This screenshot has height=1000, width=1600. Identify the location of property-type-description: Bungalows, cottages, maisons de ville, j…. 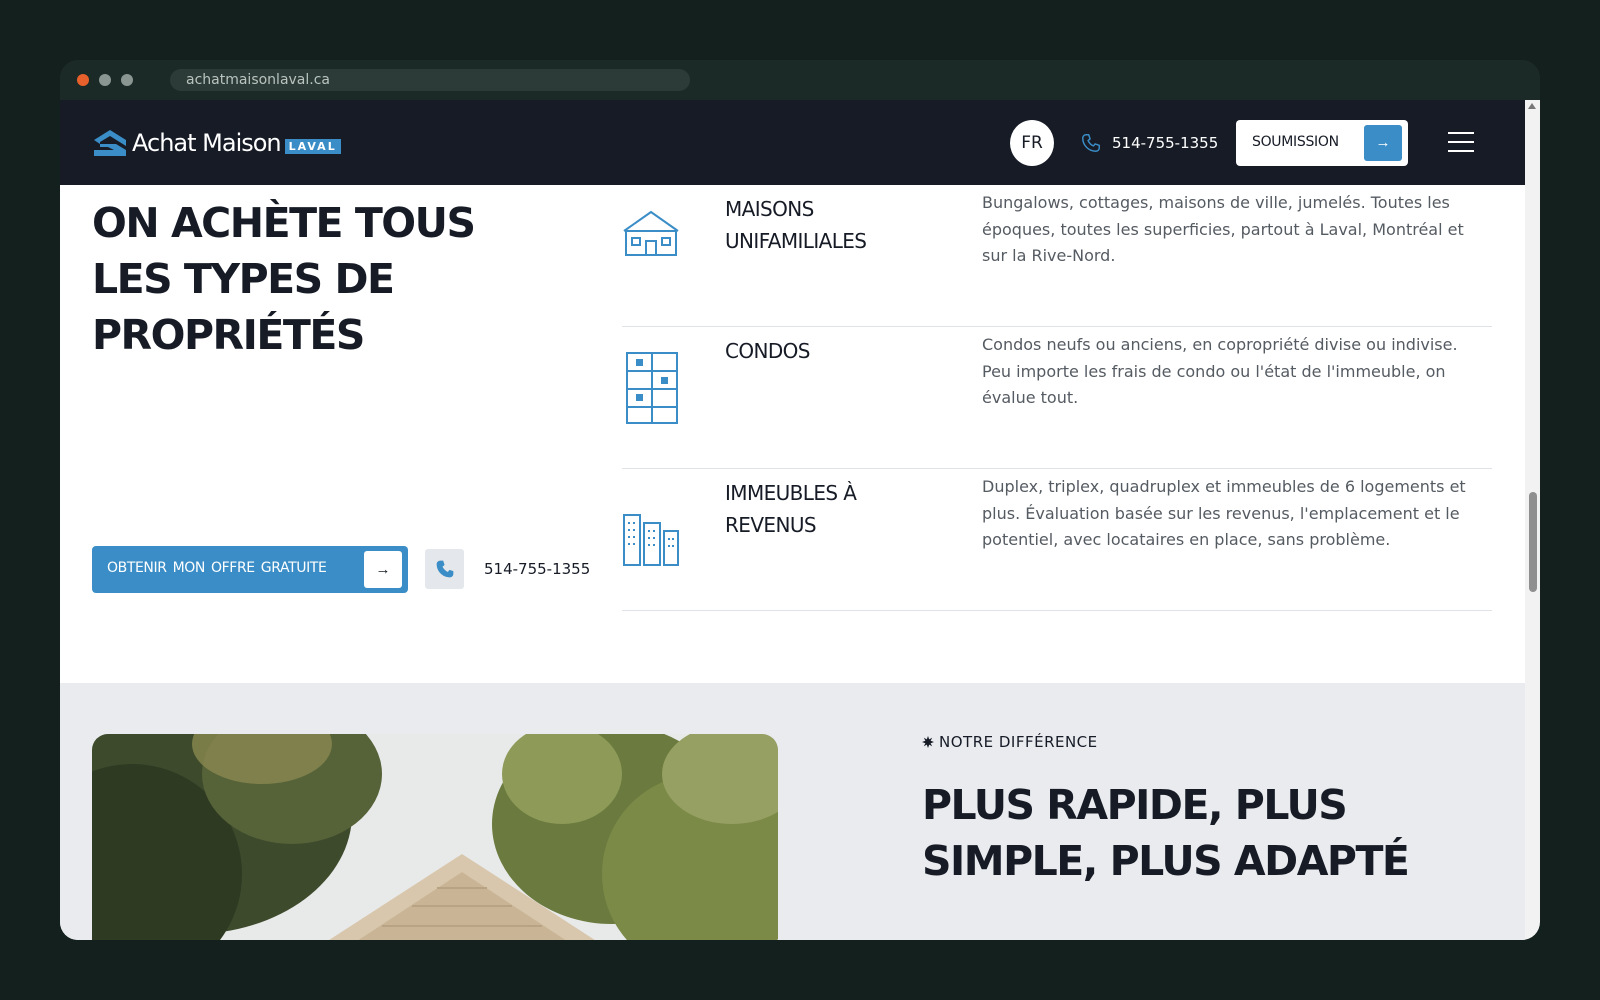
(1223, 229).